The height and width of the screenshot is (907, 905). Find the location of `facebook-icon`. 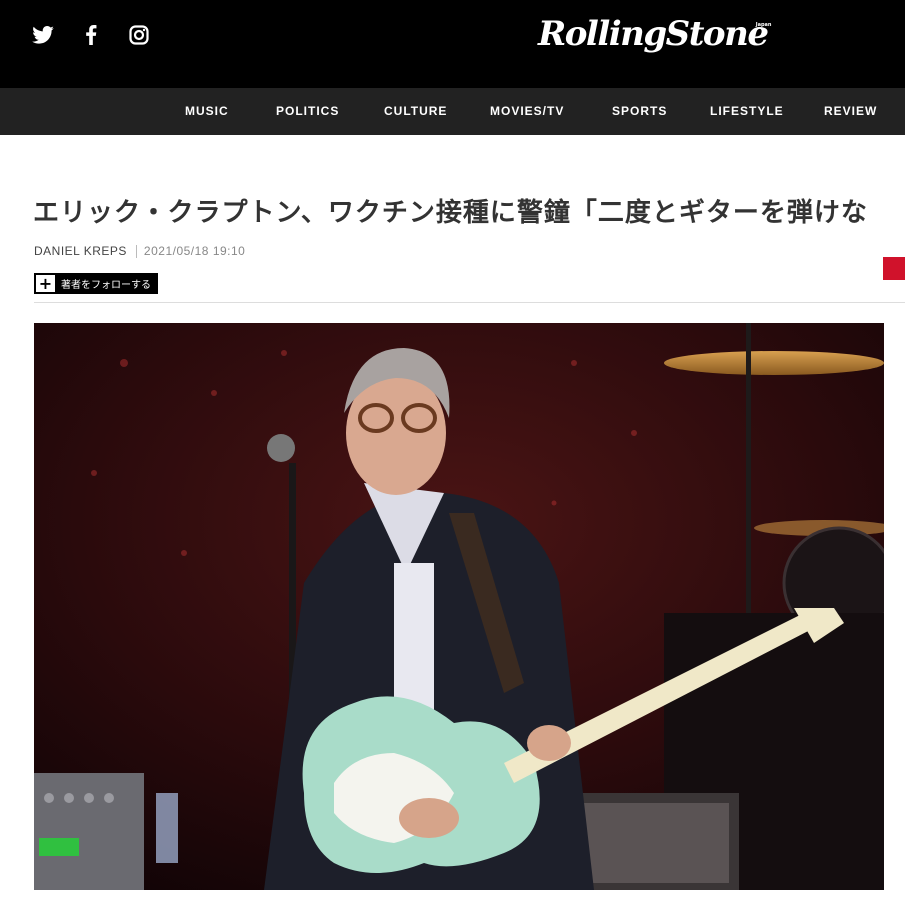

facebook-icon is located at coordinates (91, 35).